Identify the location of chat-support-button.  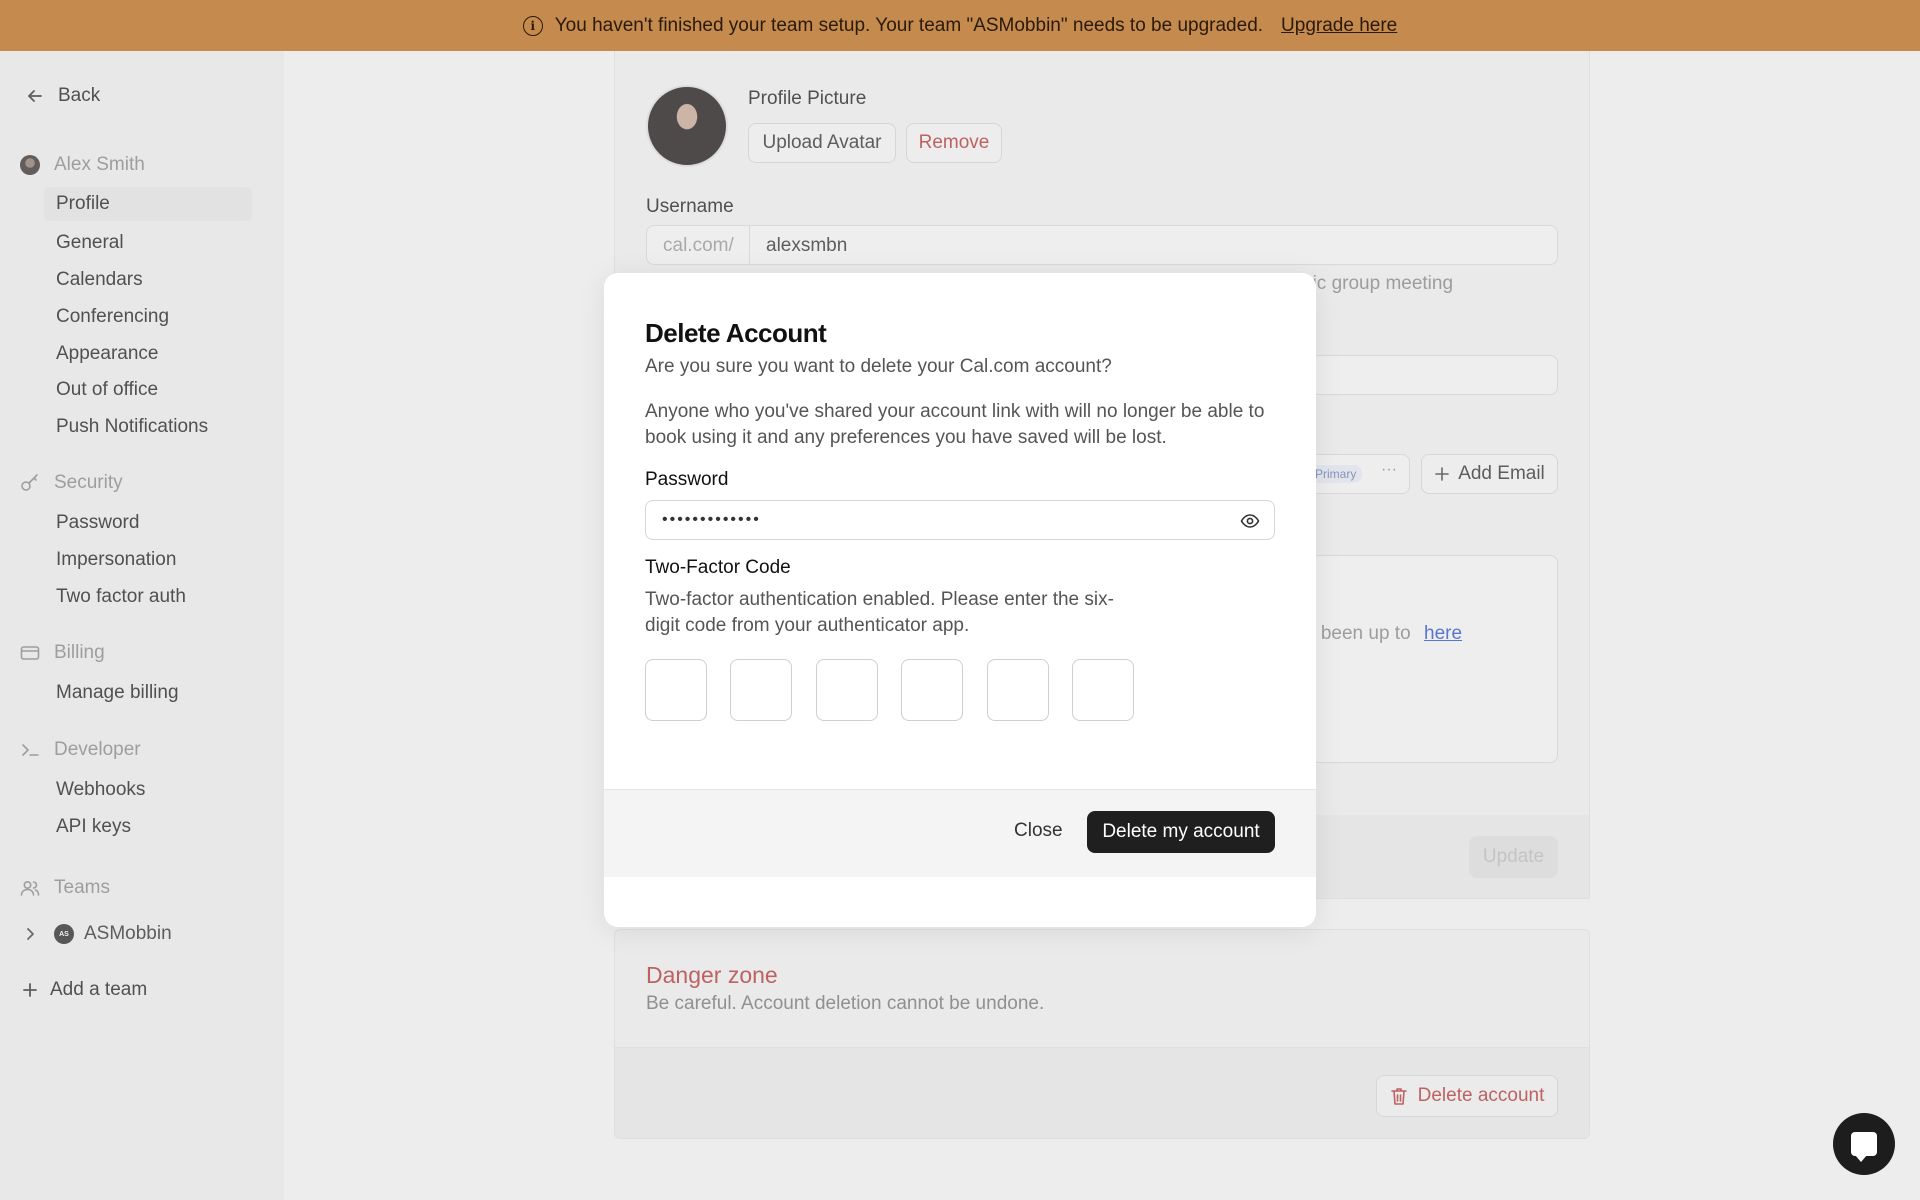
(1864, 1144).